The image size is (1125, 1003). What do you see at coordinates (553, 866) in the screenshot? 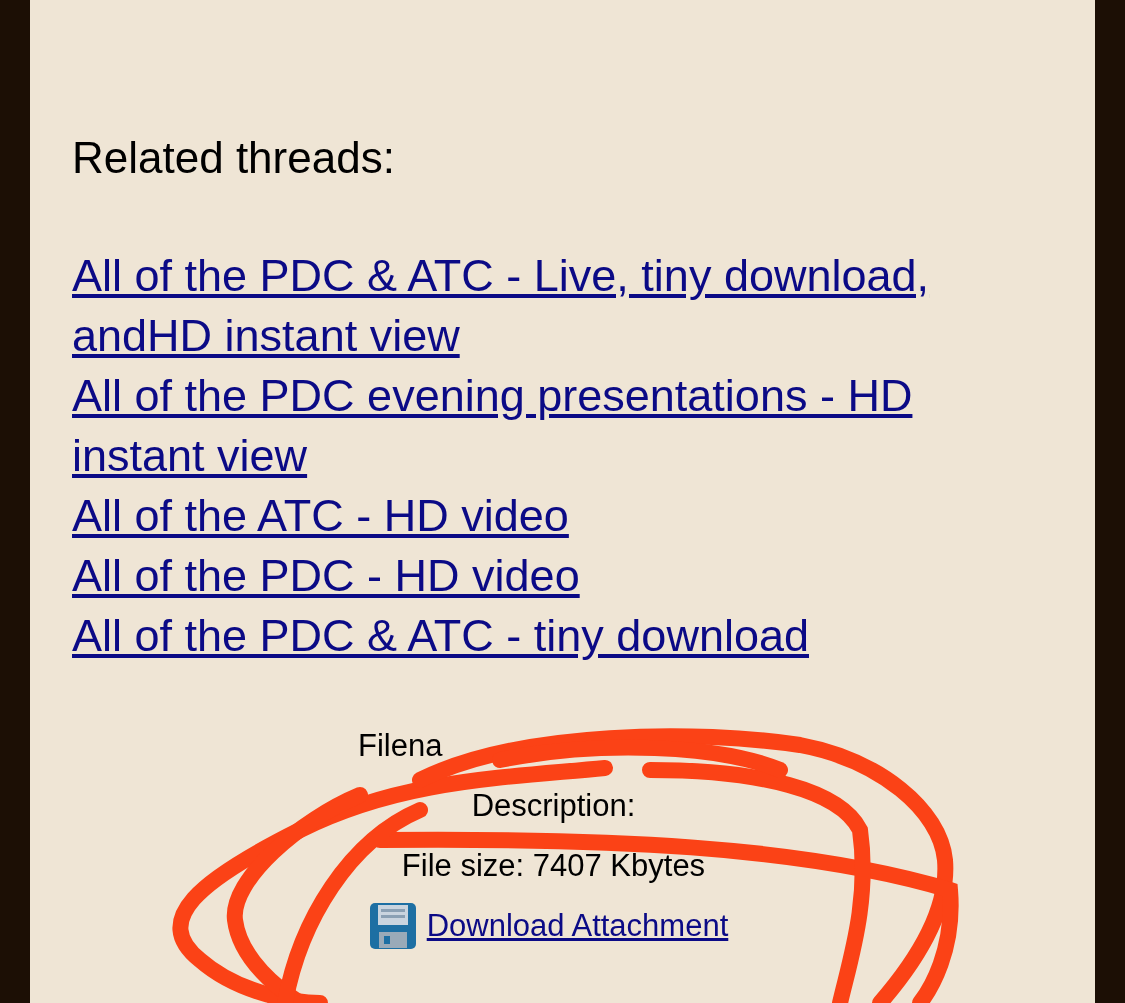
I see `file-size-text: File size: 7407 Kbytes` at bounding box center [553, 866].